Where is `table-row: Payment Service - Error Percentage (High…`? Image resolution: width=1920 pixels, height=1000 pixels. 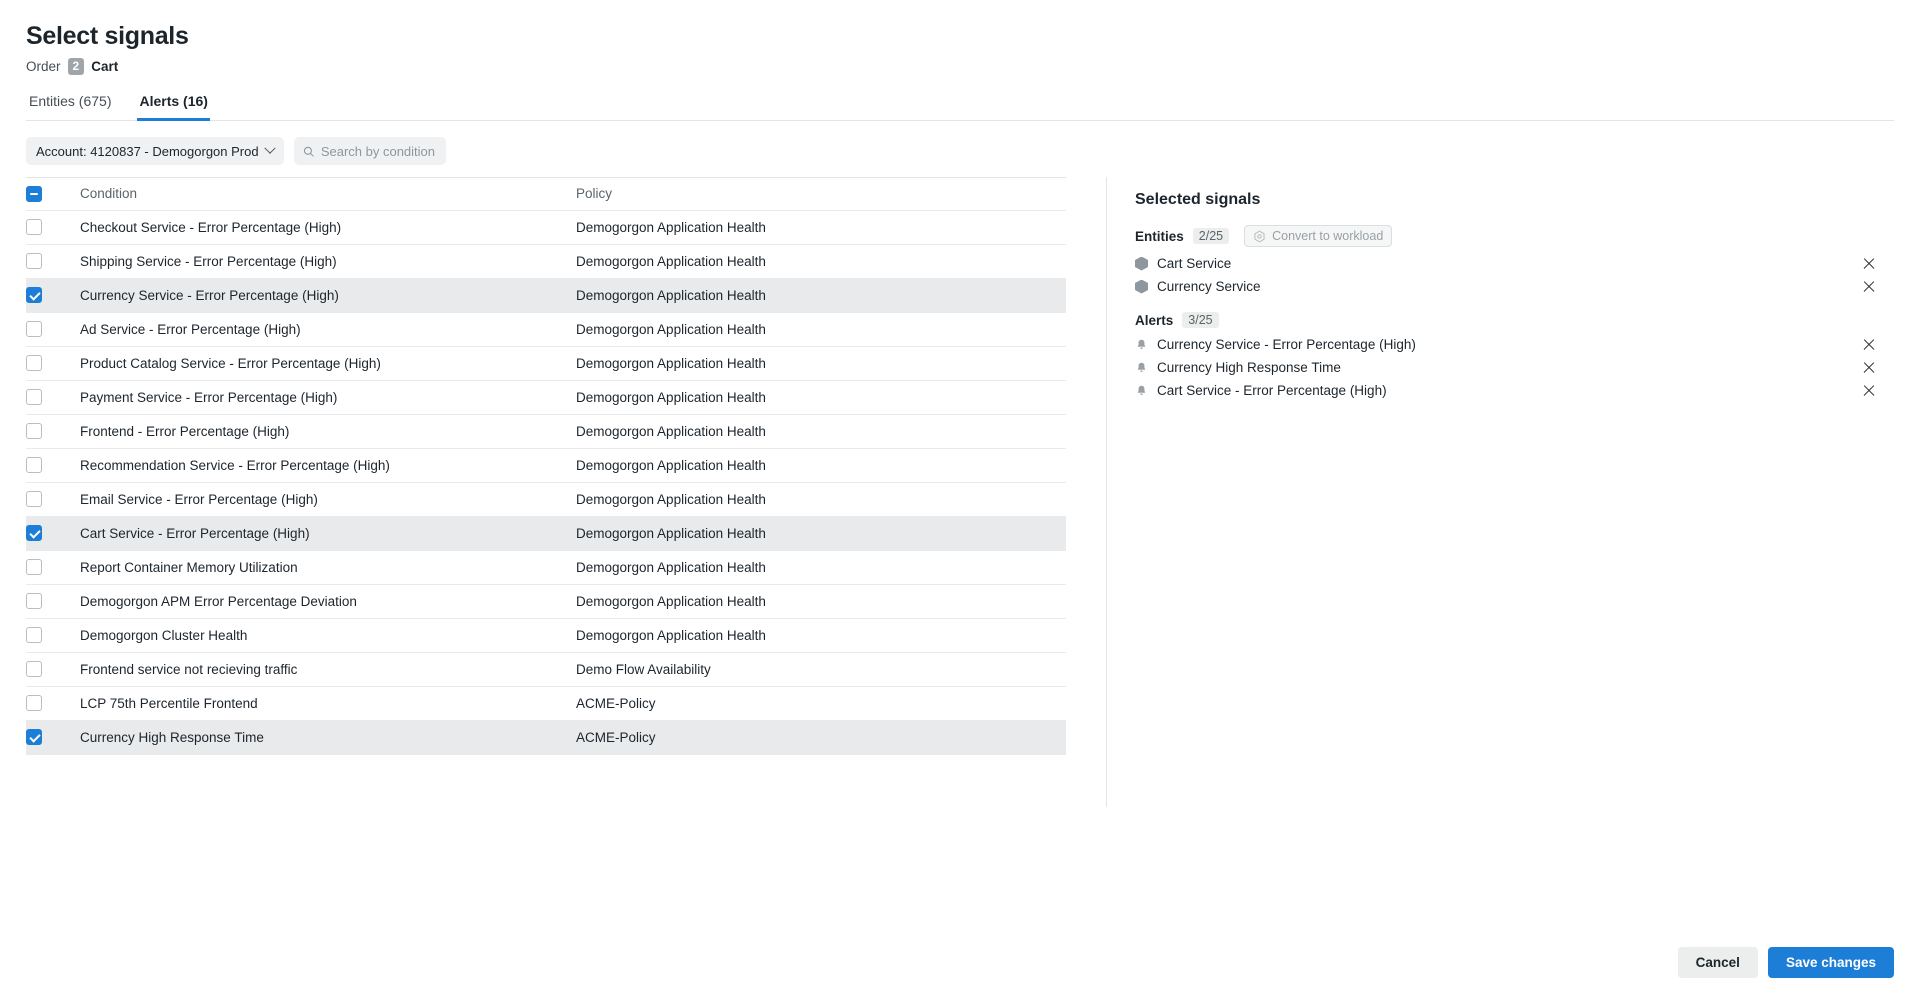
table-row: Payment Service - Error Percentage (High… is located at coordinates (546, 397).